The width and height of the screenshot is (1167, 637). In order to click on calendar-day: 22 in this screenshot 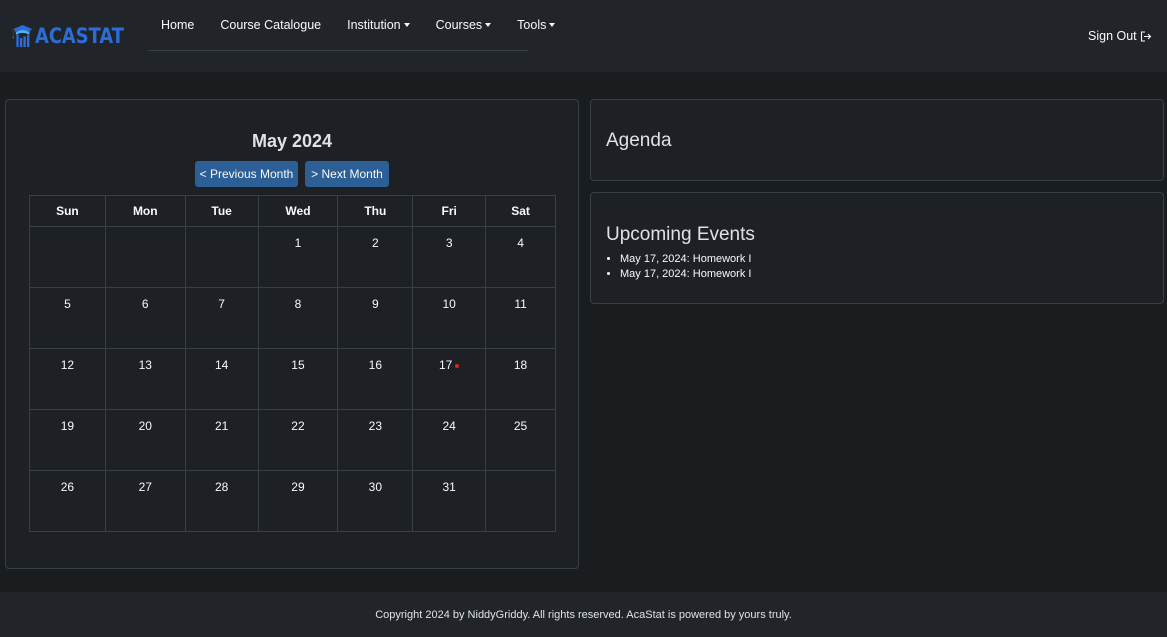, I will do `click(298, 440)`.